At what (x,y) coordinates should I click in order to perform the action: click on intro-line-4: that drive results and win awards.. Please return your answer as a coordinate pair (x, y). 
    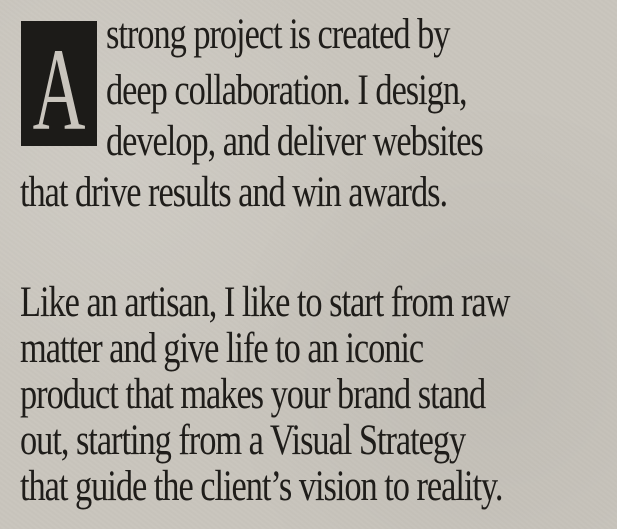
    Looking at the image, I should click on (234, 192).